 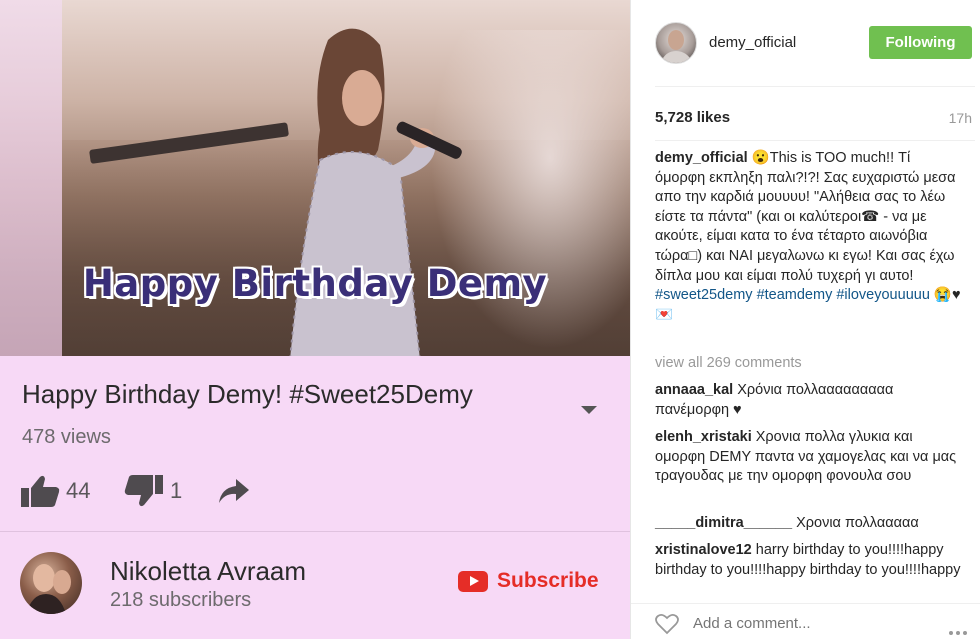 What do you see at coordinates (208, 571) in the screenshot?
I see `channel-name: Nikoletta Avraam` at bounding box center [208, 571].